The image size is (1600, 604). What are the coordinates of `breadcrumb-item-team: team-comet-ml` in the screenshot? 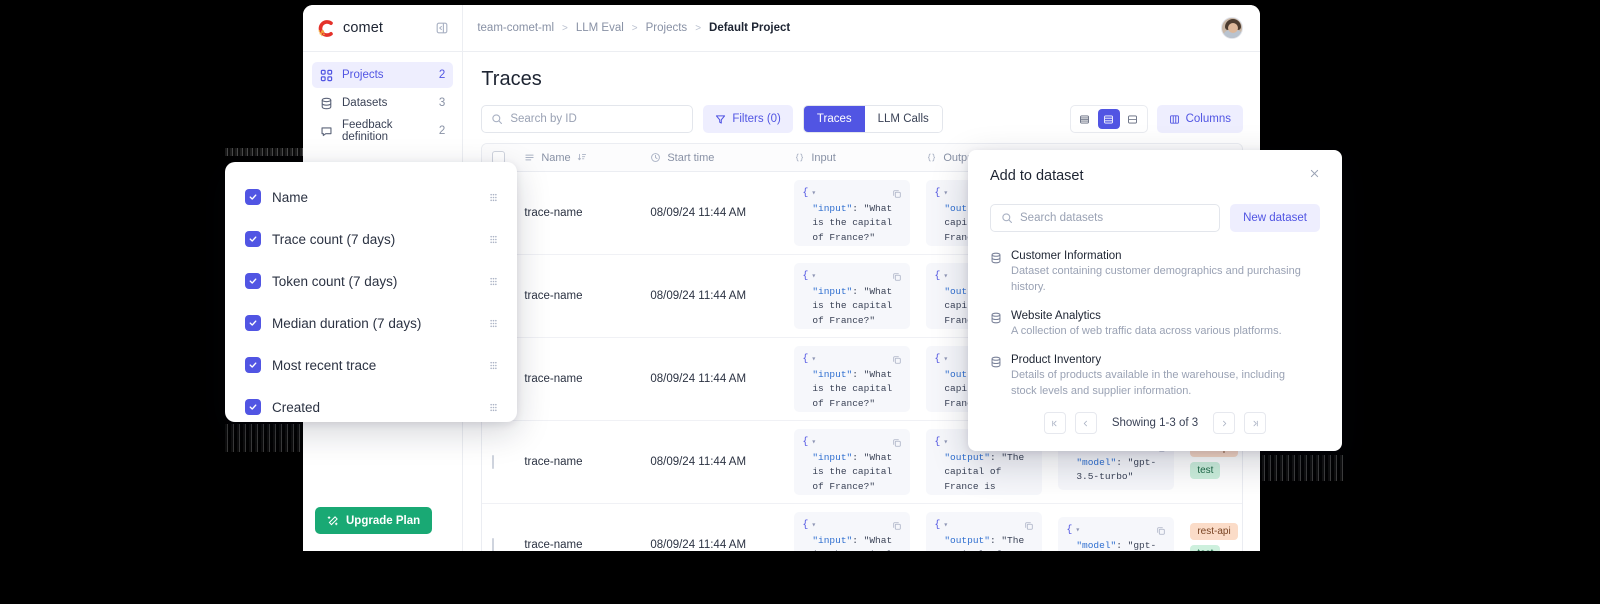 It's located at (515, 28).